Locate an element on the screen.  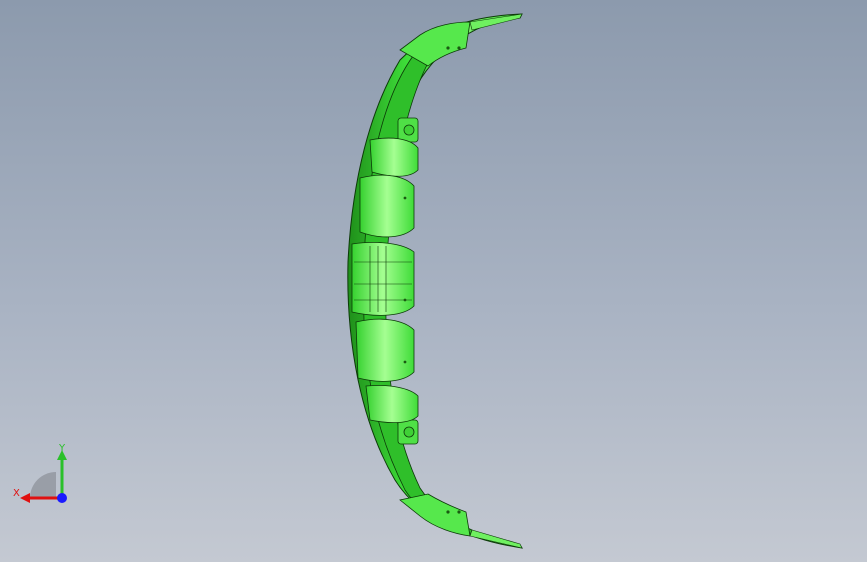
triad-plane is located at coordinates (43, 485).